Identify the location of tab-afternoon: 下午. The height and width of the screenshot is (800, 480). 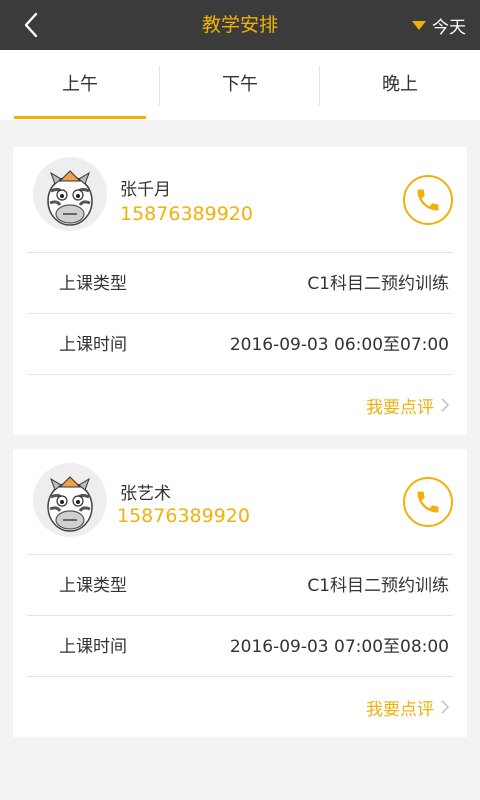
(240, 85).